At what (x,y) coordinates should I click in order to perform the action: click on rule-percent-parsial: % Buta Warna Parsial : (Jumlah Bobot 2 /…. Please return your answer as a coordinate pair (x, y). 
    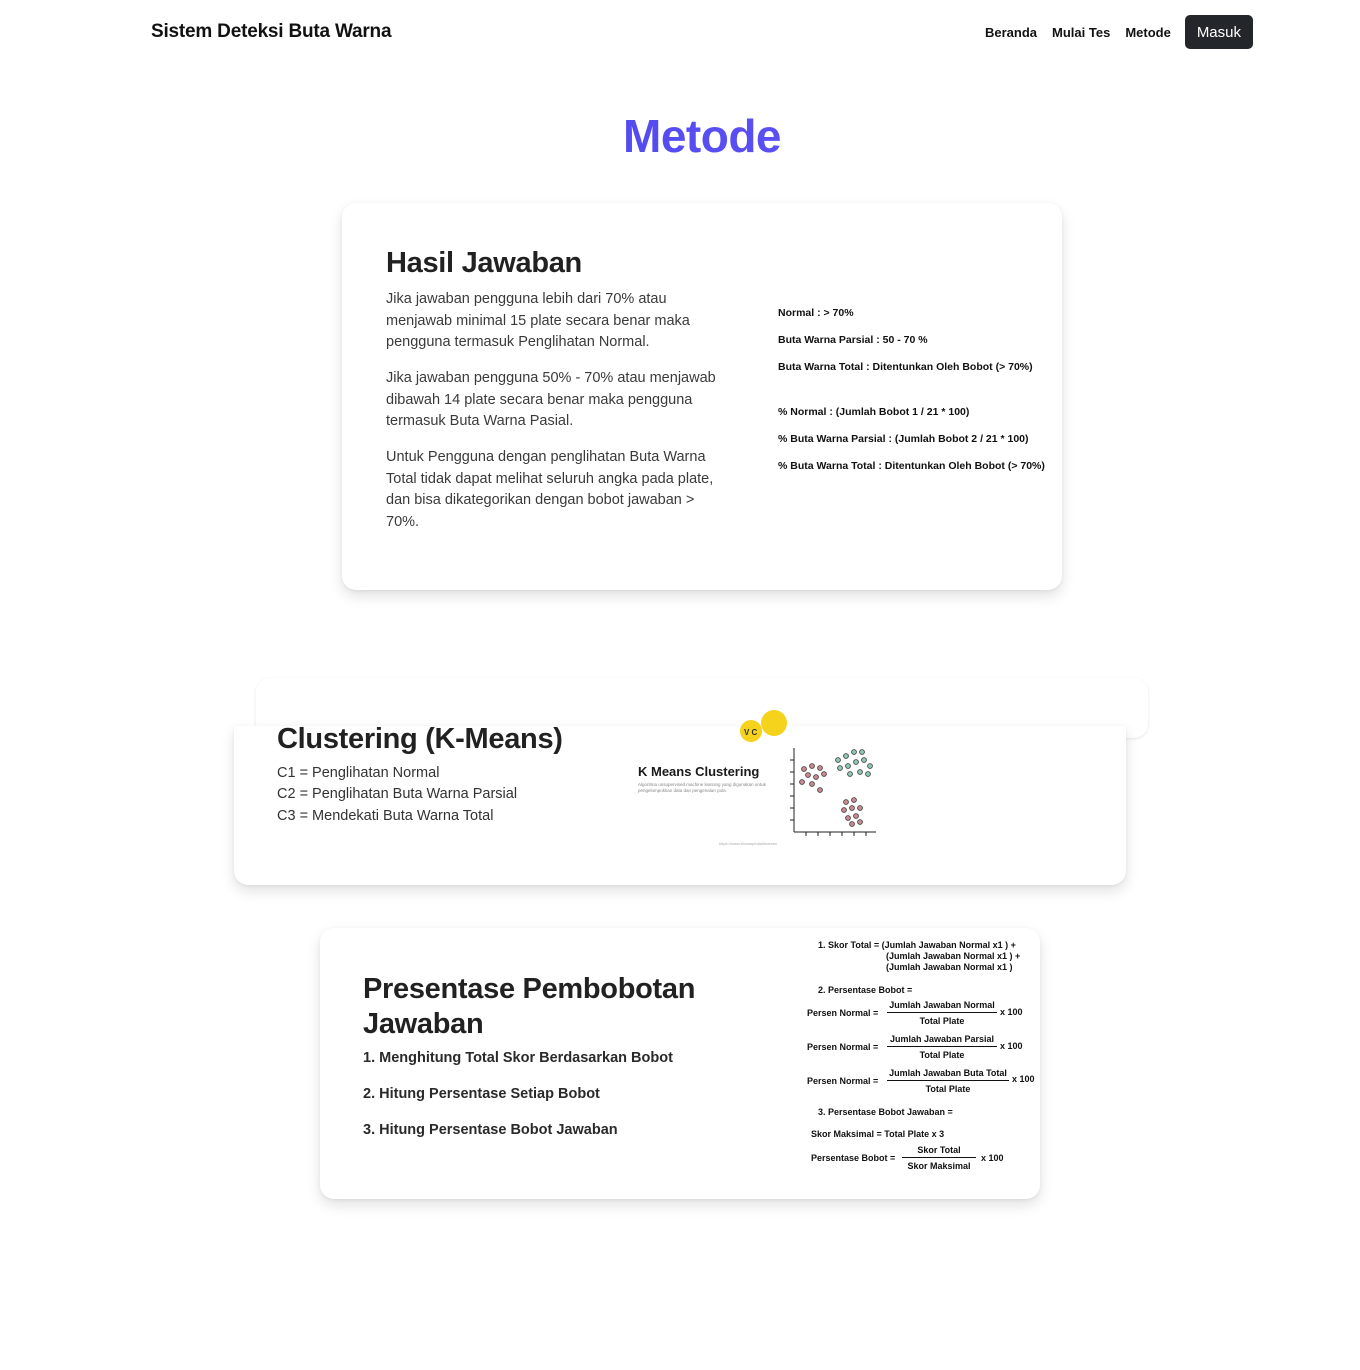
    Looking at the image, I should click on (903, 439).